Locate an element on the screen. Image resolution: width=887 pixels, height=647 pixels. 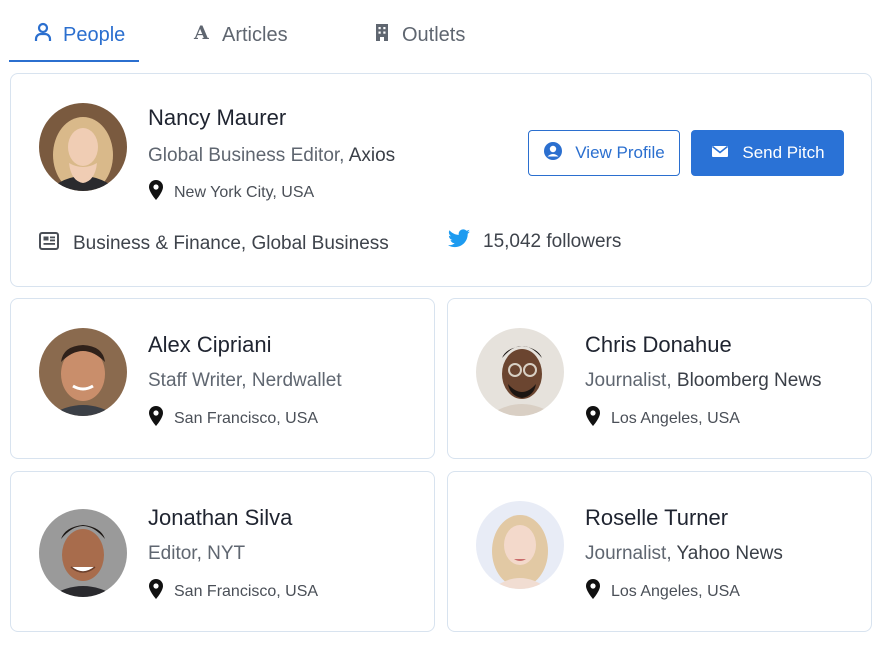
view-profile-button: View Profile is located at coordinates (604, 153).